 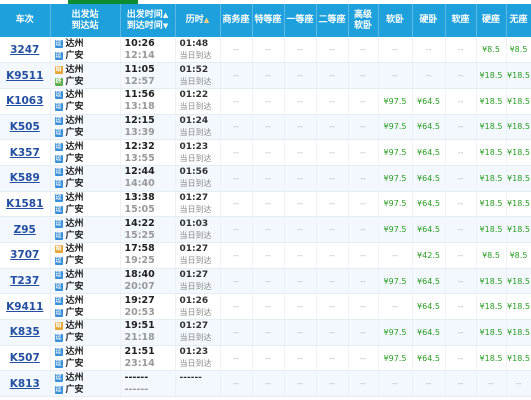 I want to click on train-number-link: Z95, so click(x=25, y=230).